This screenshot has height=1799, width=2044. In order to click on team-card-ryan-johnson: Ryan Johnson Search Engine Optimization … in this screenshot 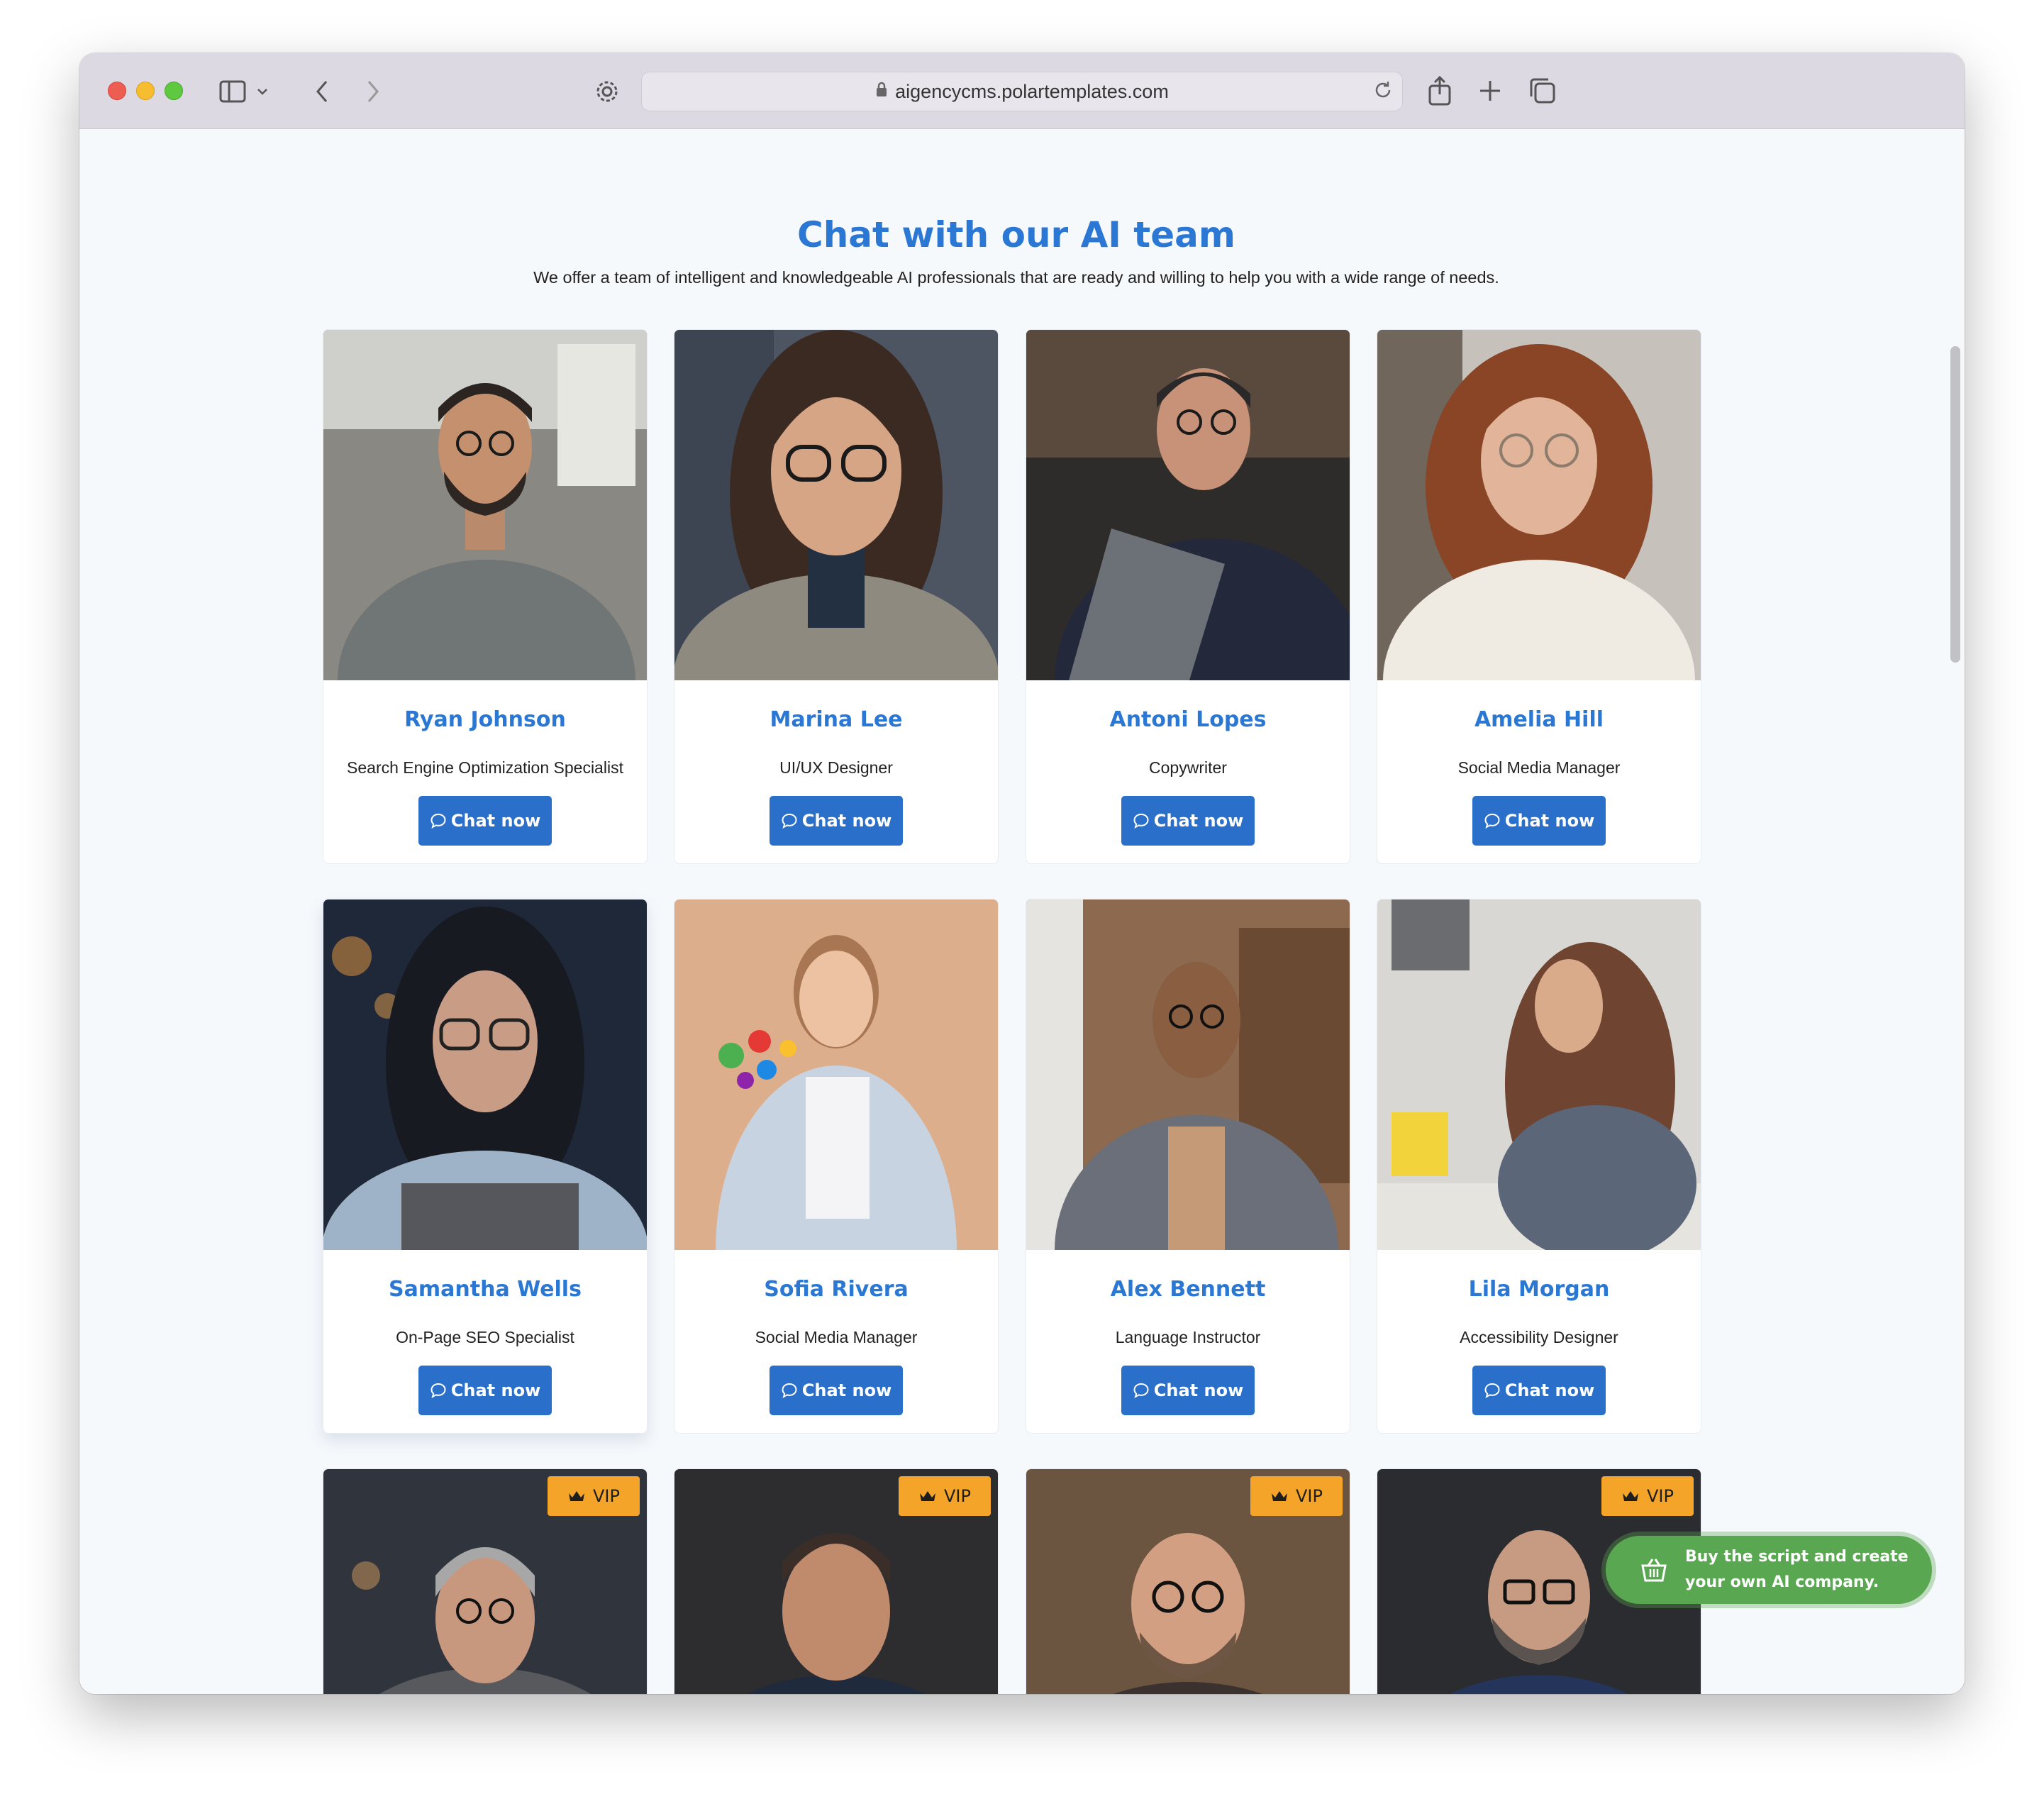, I will do `click(485, 596)`.